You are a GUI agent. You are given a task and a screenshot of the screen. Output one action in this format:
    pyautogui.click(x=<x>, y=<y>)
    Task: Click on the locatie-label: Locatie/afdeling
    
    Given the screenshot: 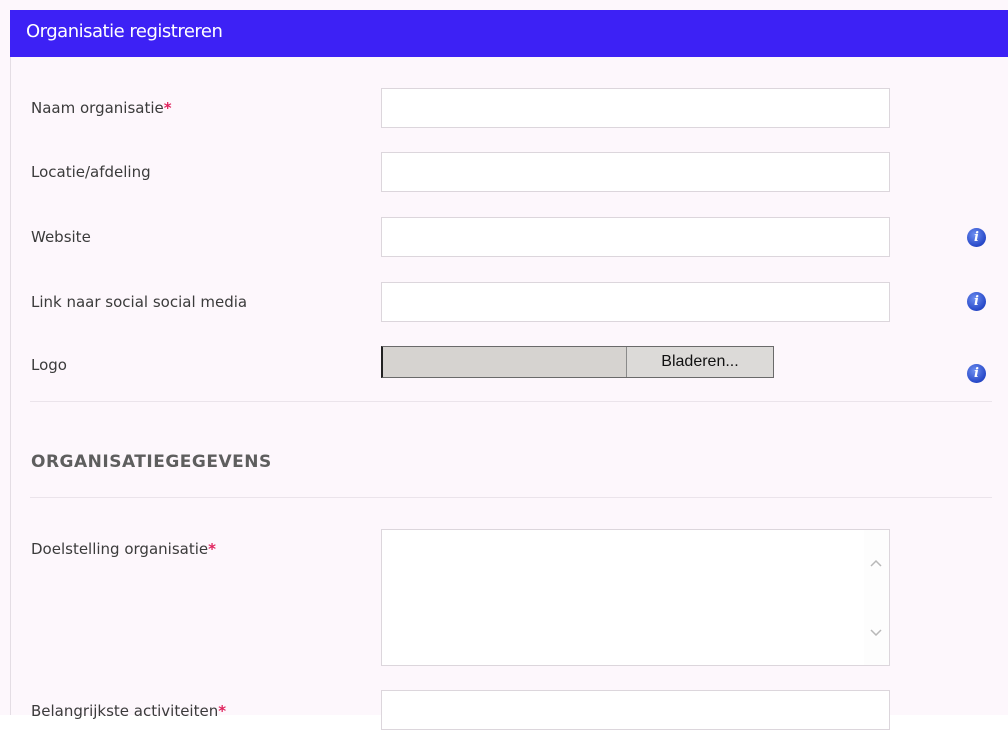 What is the action you would take?
    pyautogui.click(x=91, y=172)
    